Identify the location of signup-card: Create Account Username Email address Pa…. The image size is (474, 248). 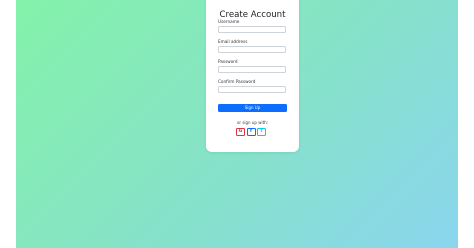
(252, 76).